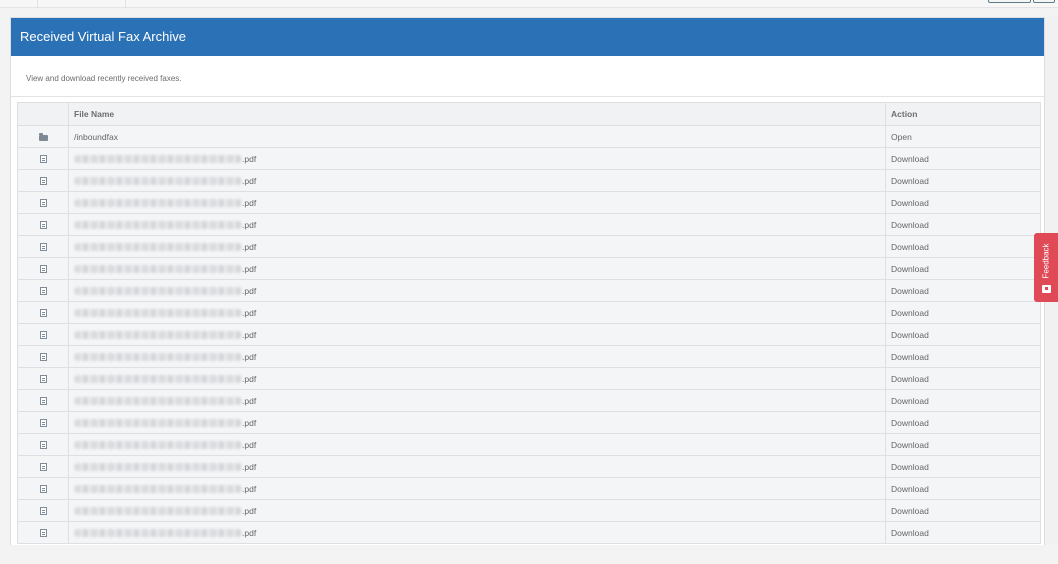  I want to click on feedback-label: Feedback, so click(1046, 261).